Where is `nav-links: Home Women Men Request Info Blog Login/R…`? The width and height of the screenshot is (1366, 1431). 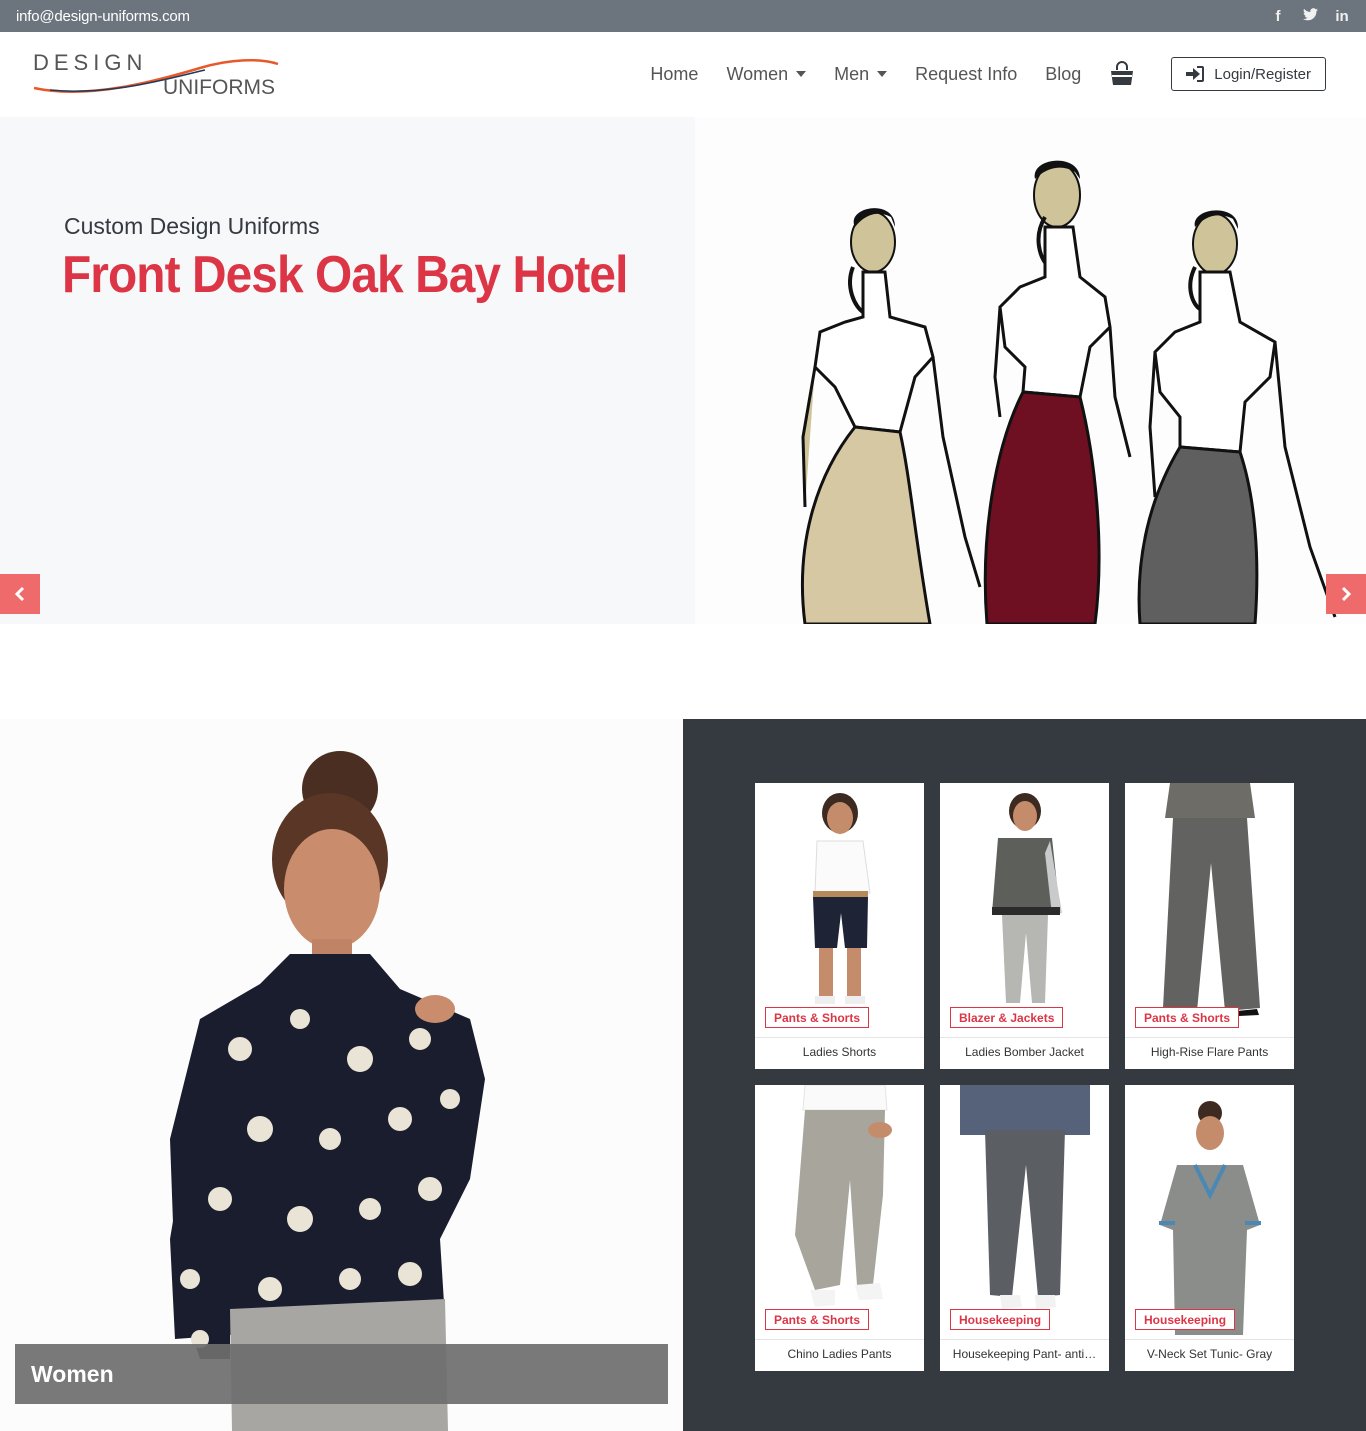
nav-links: Home Women Men Request Info Blog Login/R… is located at coordinates (974, 74).